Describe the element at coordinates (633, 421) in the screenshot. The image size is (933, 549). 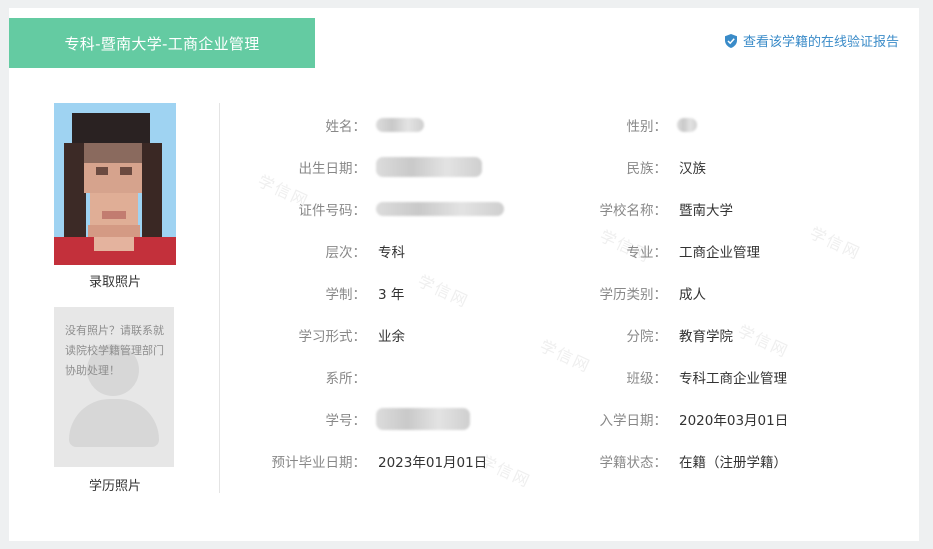
I see `field-label: 入学日期：` at that location.